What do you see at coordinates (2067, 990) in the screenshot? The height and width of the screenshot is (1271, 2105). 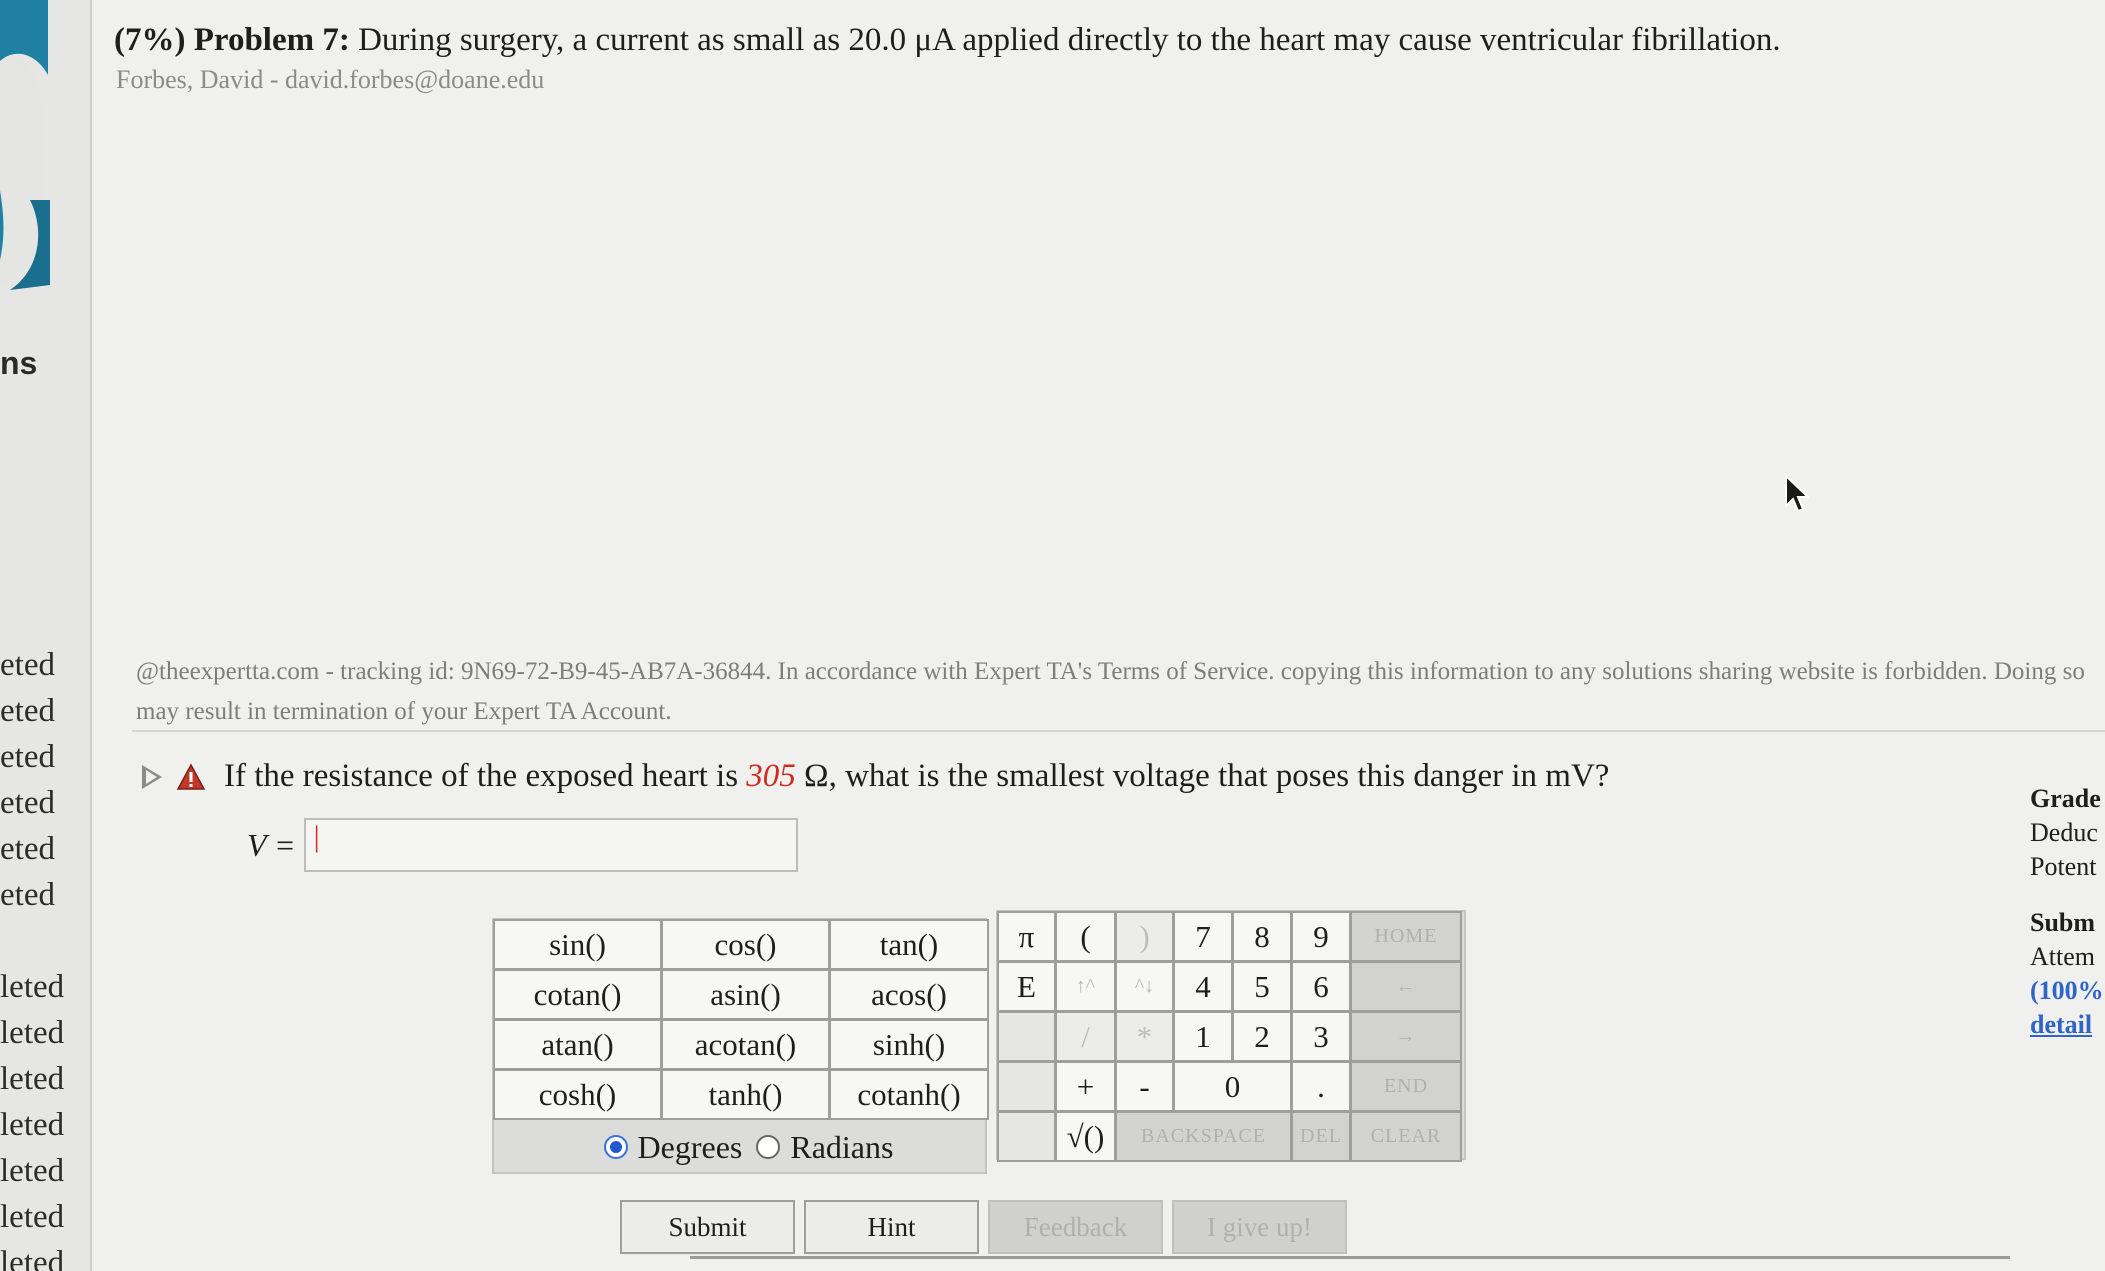 I see `attempts-percent: (100%` at bounding box center [2067, 990].